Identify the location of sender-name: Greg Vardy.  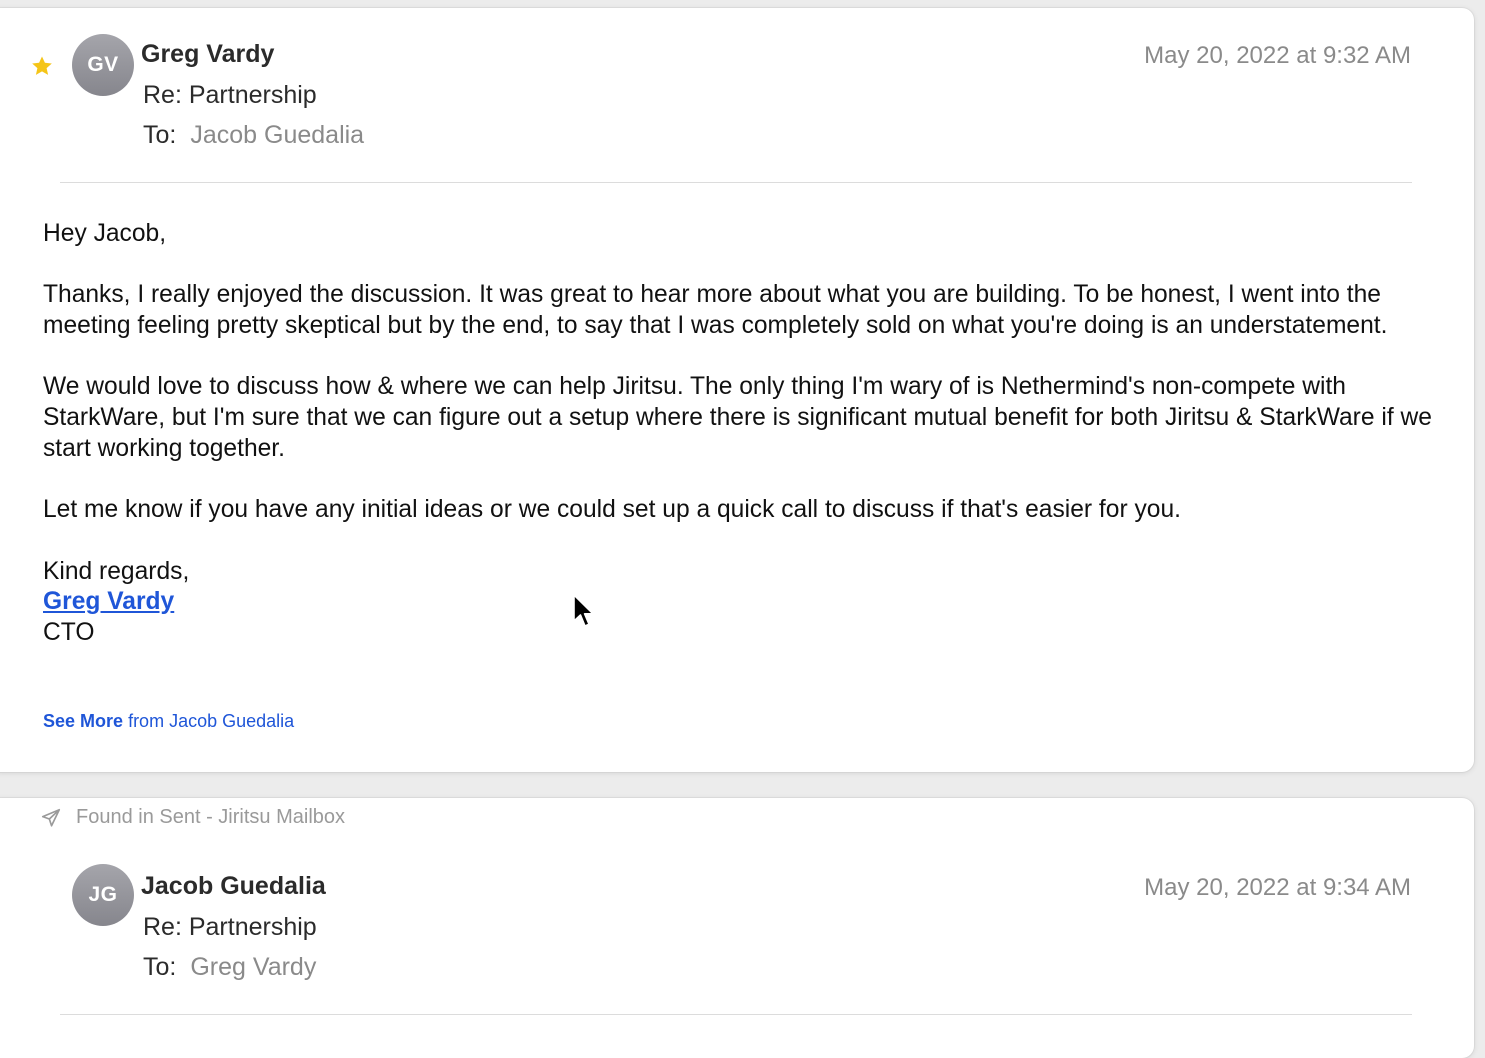
(207, 54).